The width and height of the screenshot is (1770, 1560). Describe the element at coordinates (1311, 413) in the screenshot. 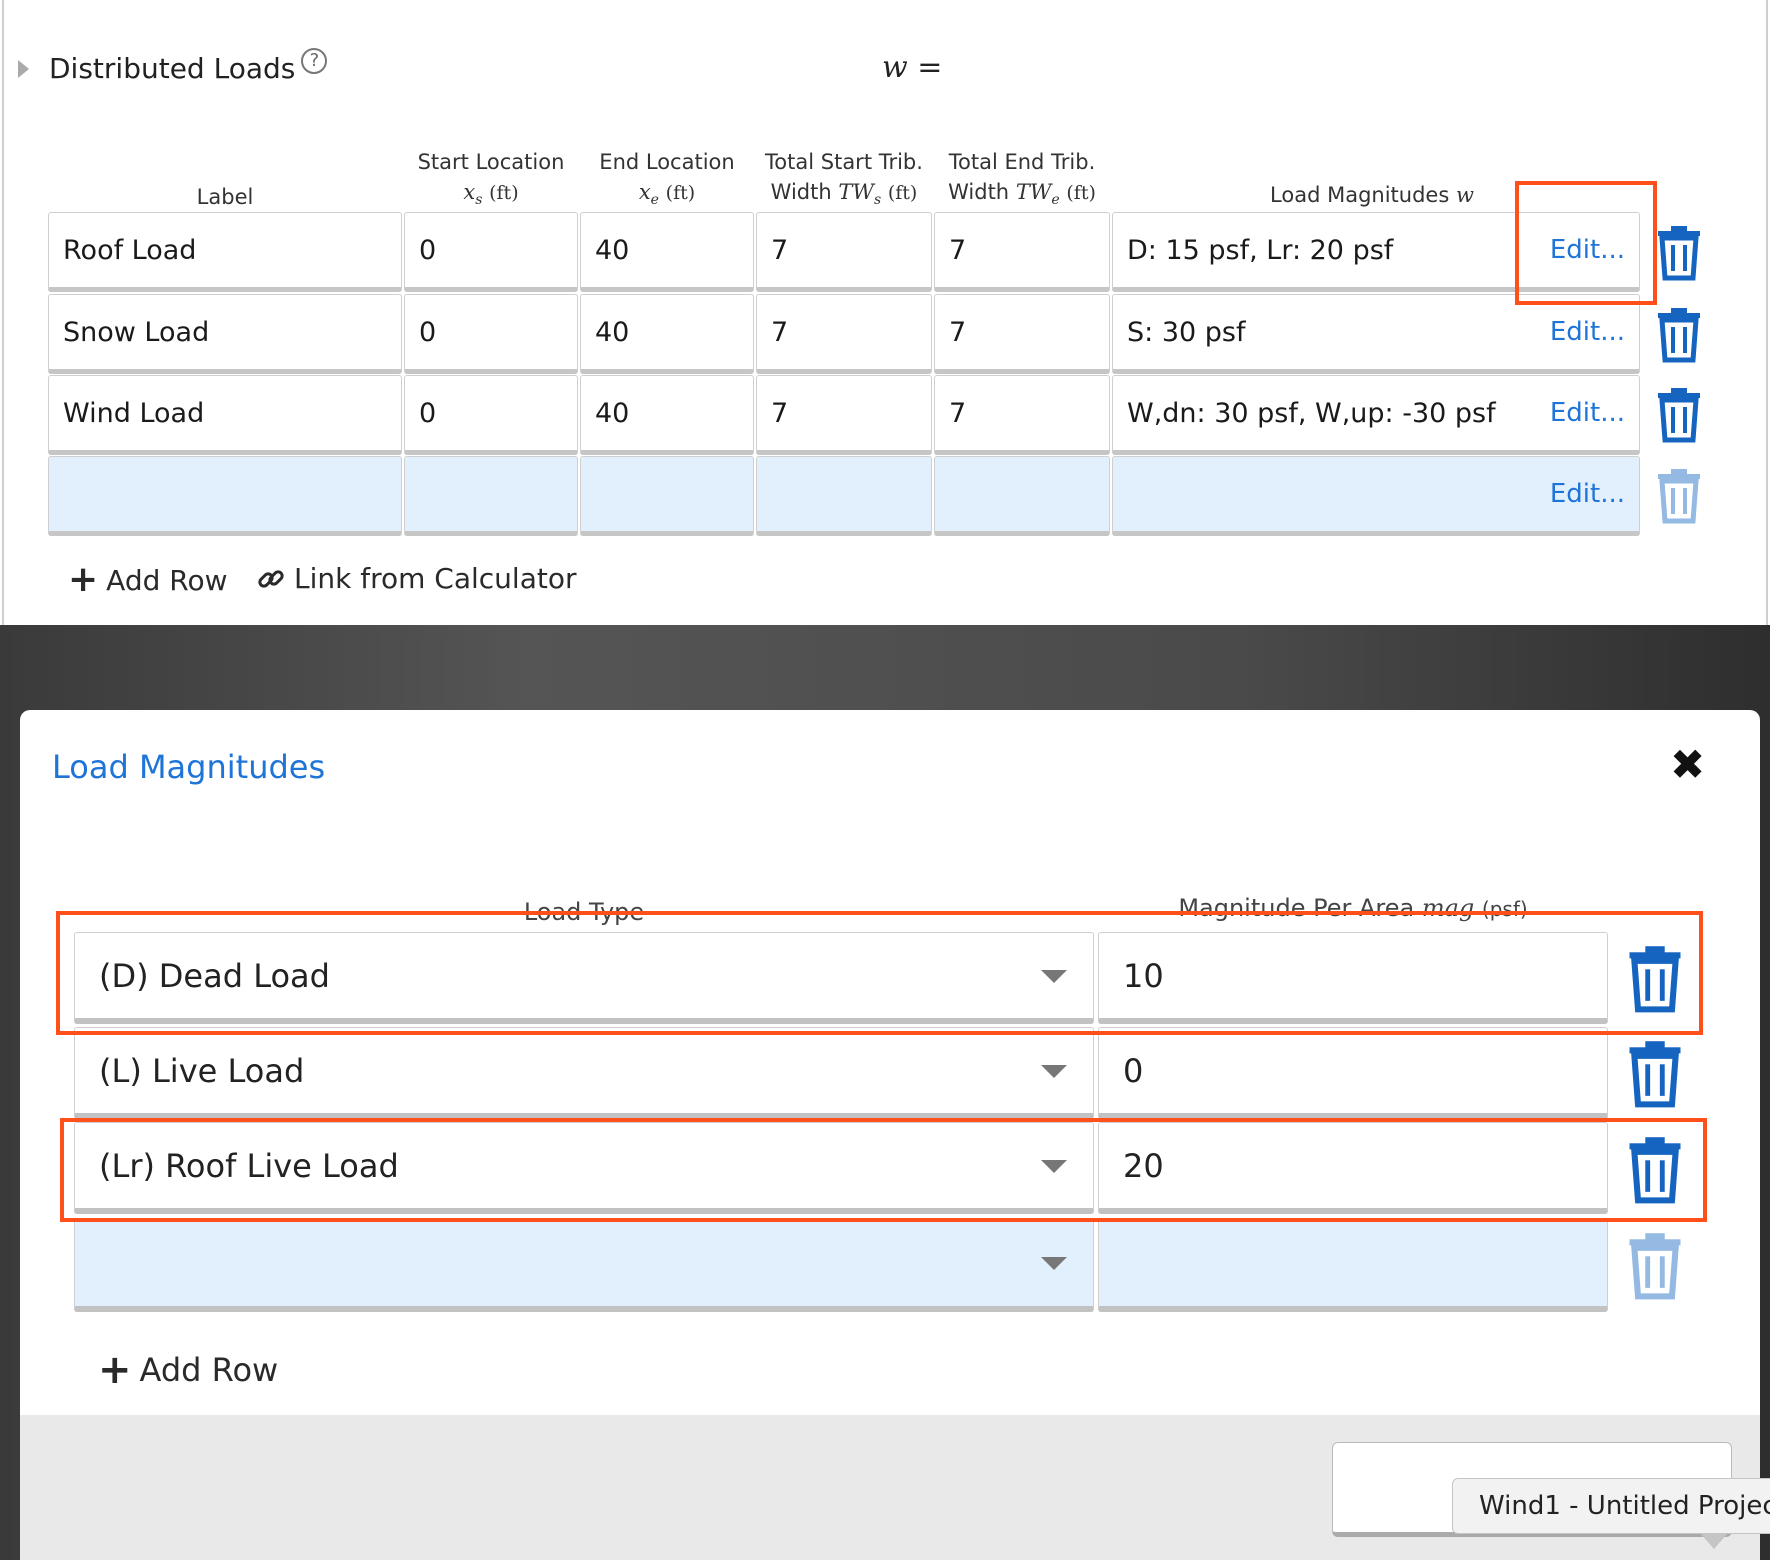

I see `row-magnitudes-text: W,dn: 30 psf, W,up: -30 psf` at that location.